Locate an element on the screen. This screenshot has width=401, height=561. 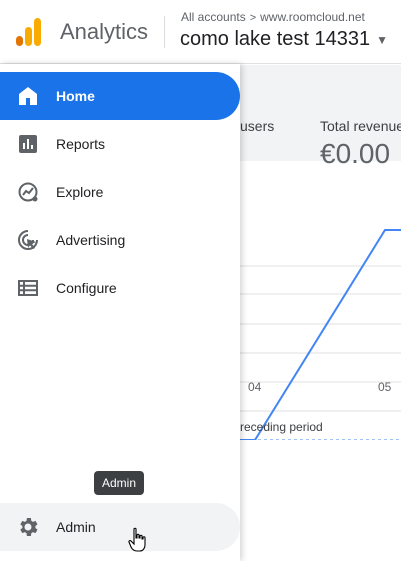
gear-icon is located at coordinates (29, 527).